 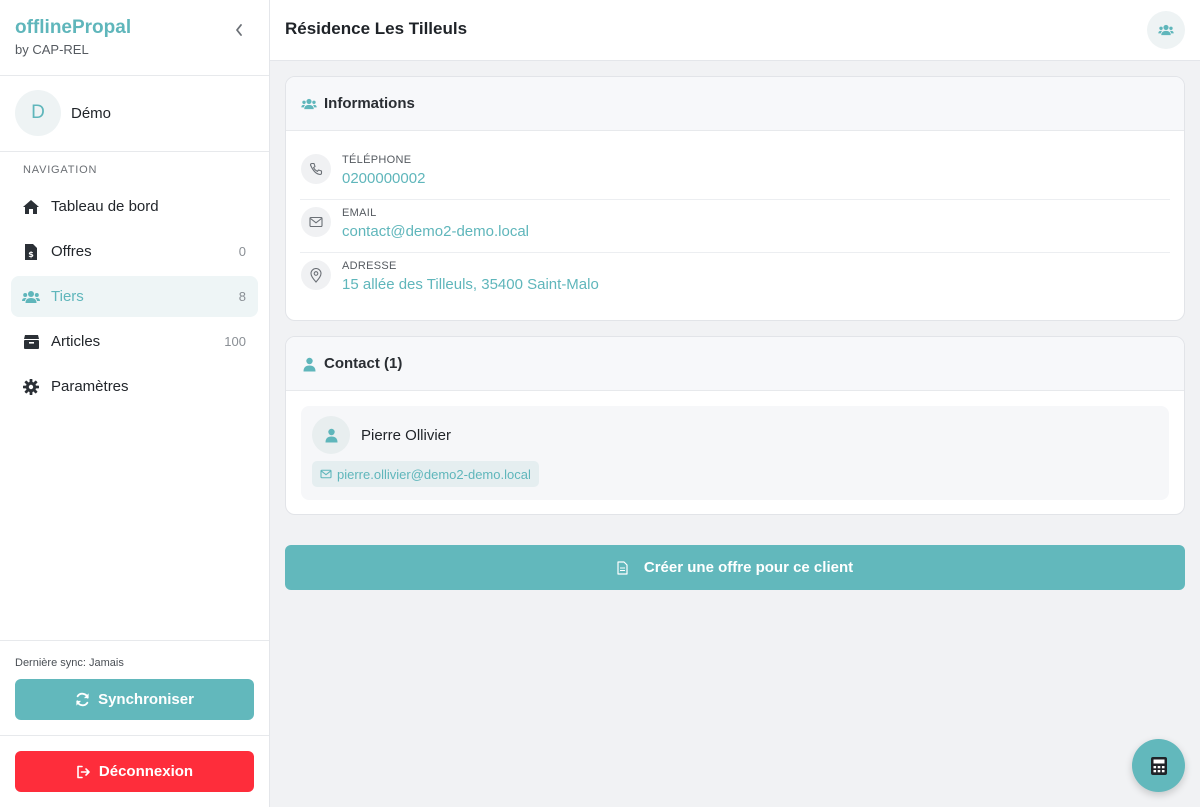 I want to click on phone-label: TÉLÉPHONE, so click(x=377, y=160).